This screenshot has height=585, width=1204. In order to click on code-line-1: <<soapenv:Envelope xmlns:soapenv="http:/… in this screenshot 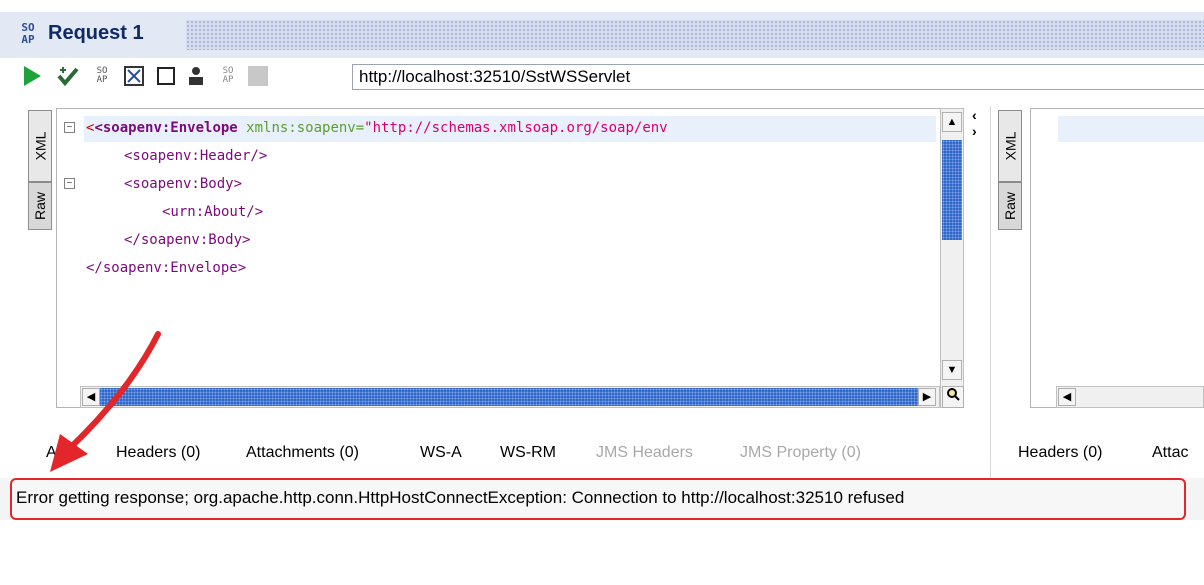, I will do `click(377, 128)`.